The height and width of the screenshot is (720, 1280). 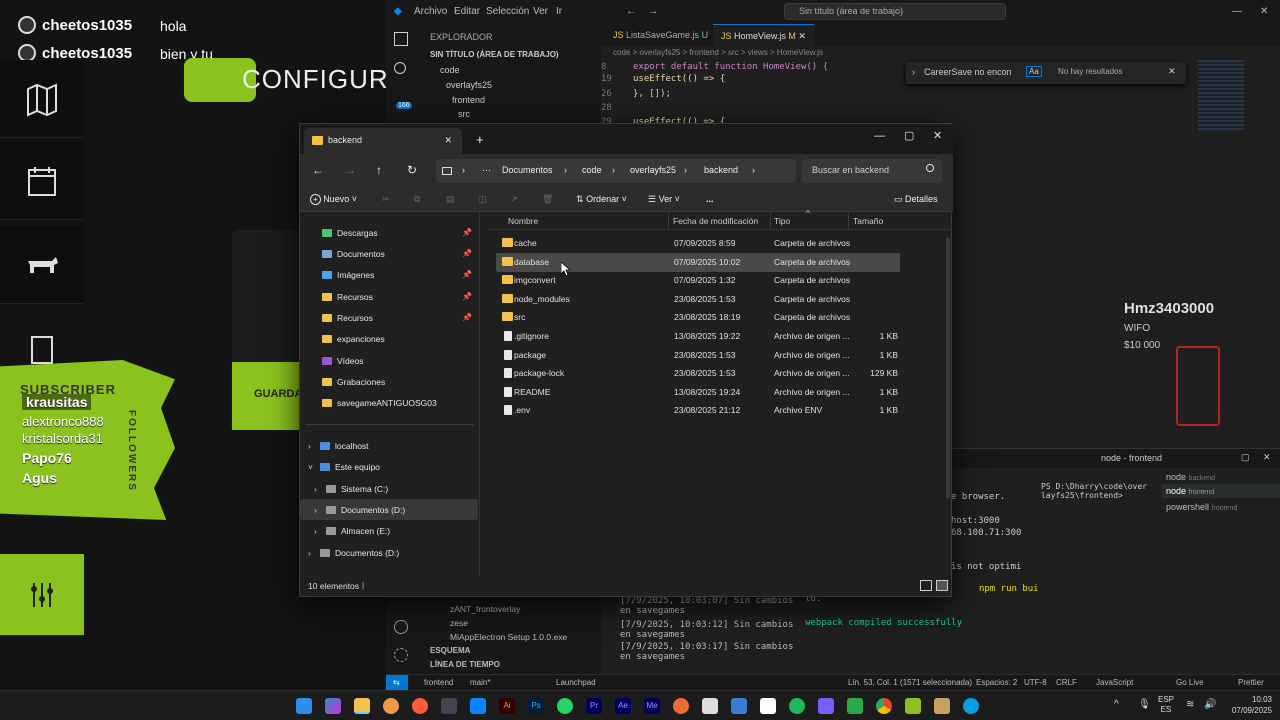 What do you see at coordinates (314, 467) in the screenshot?
I see `chevron-down-icon: ˅` at bounding box center [314, 467].